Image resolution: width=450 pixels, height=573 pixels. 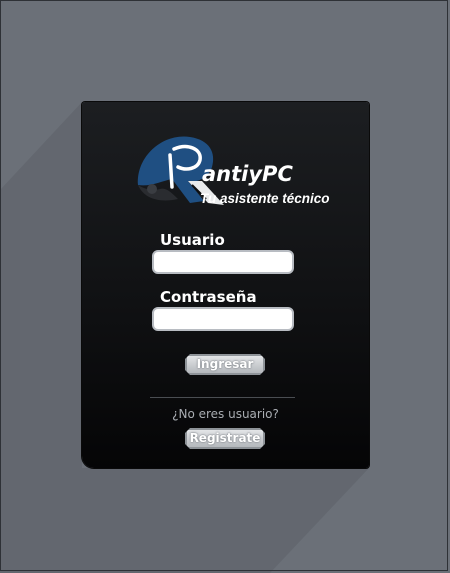 I want to click on login-button: Ingresar, so click(x=225, y=364).